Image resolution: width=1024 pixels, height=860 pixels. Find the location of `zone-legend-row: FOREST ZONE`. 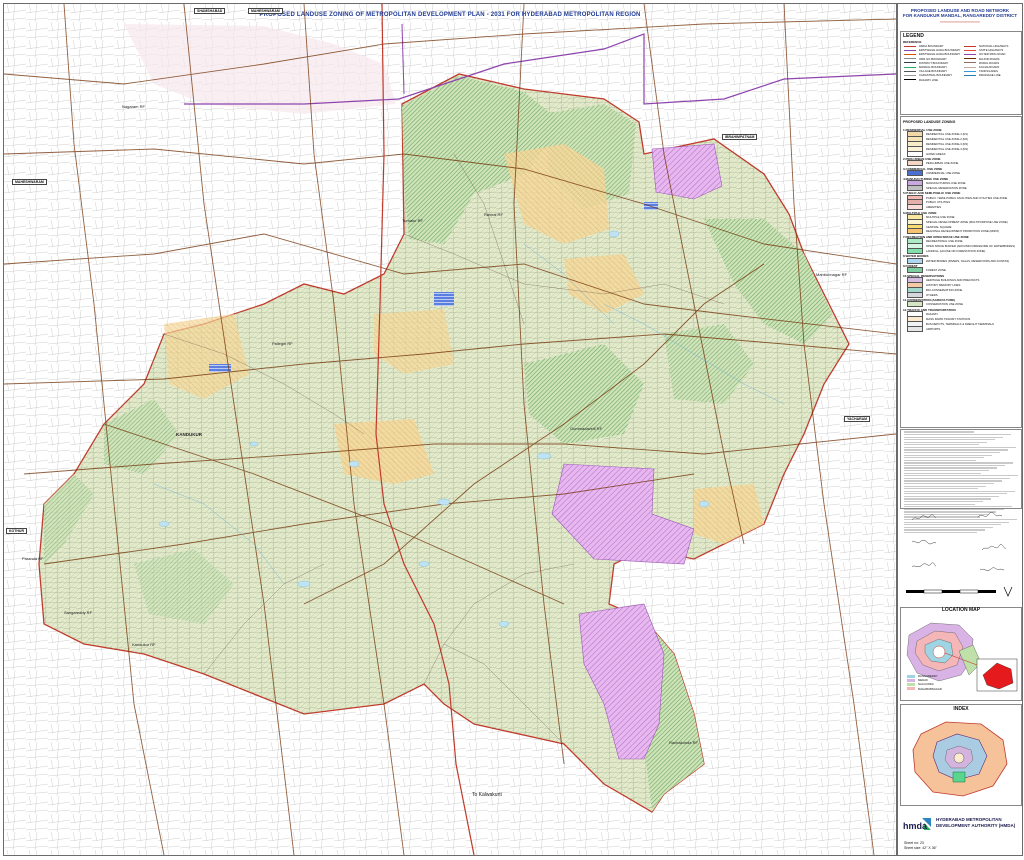

zone-legend-row: FOREST ZONE is located at coordinates (961, 270).